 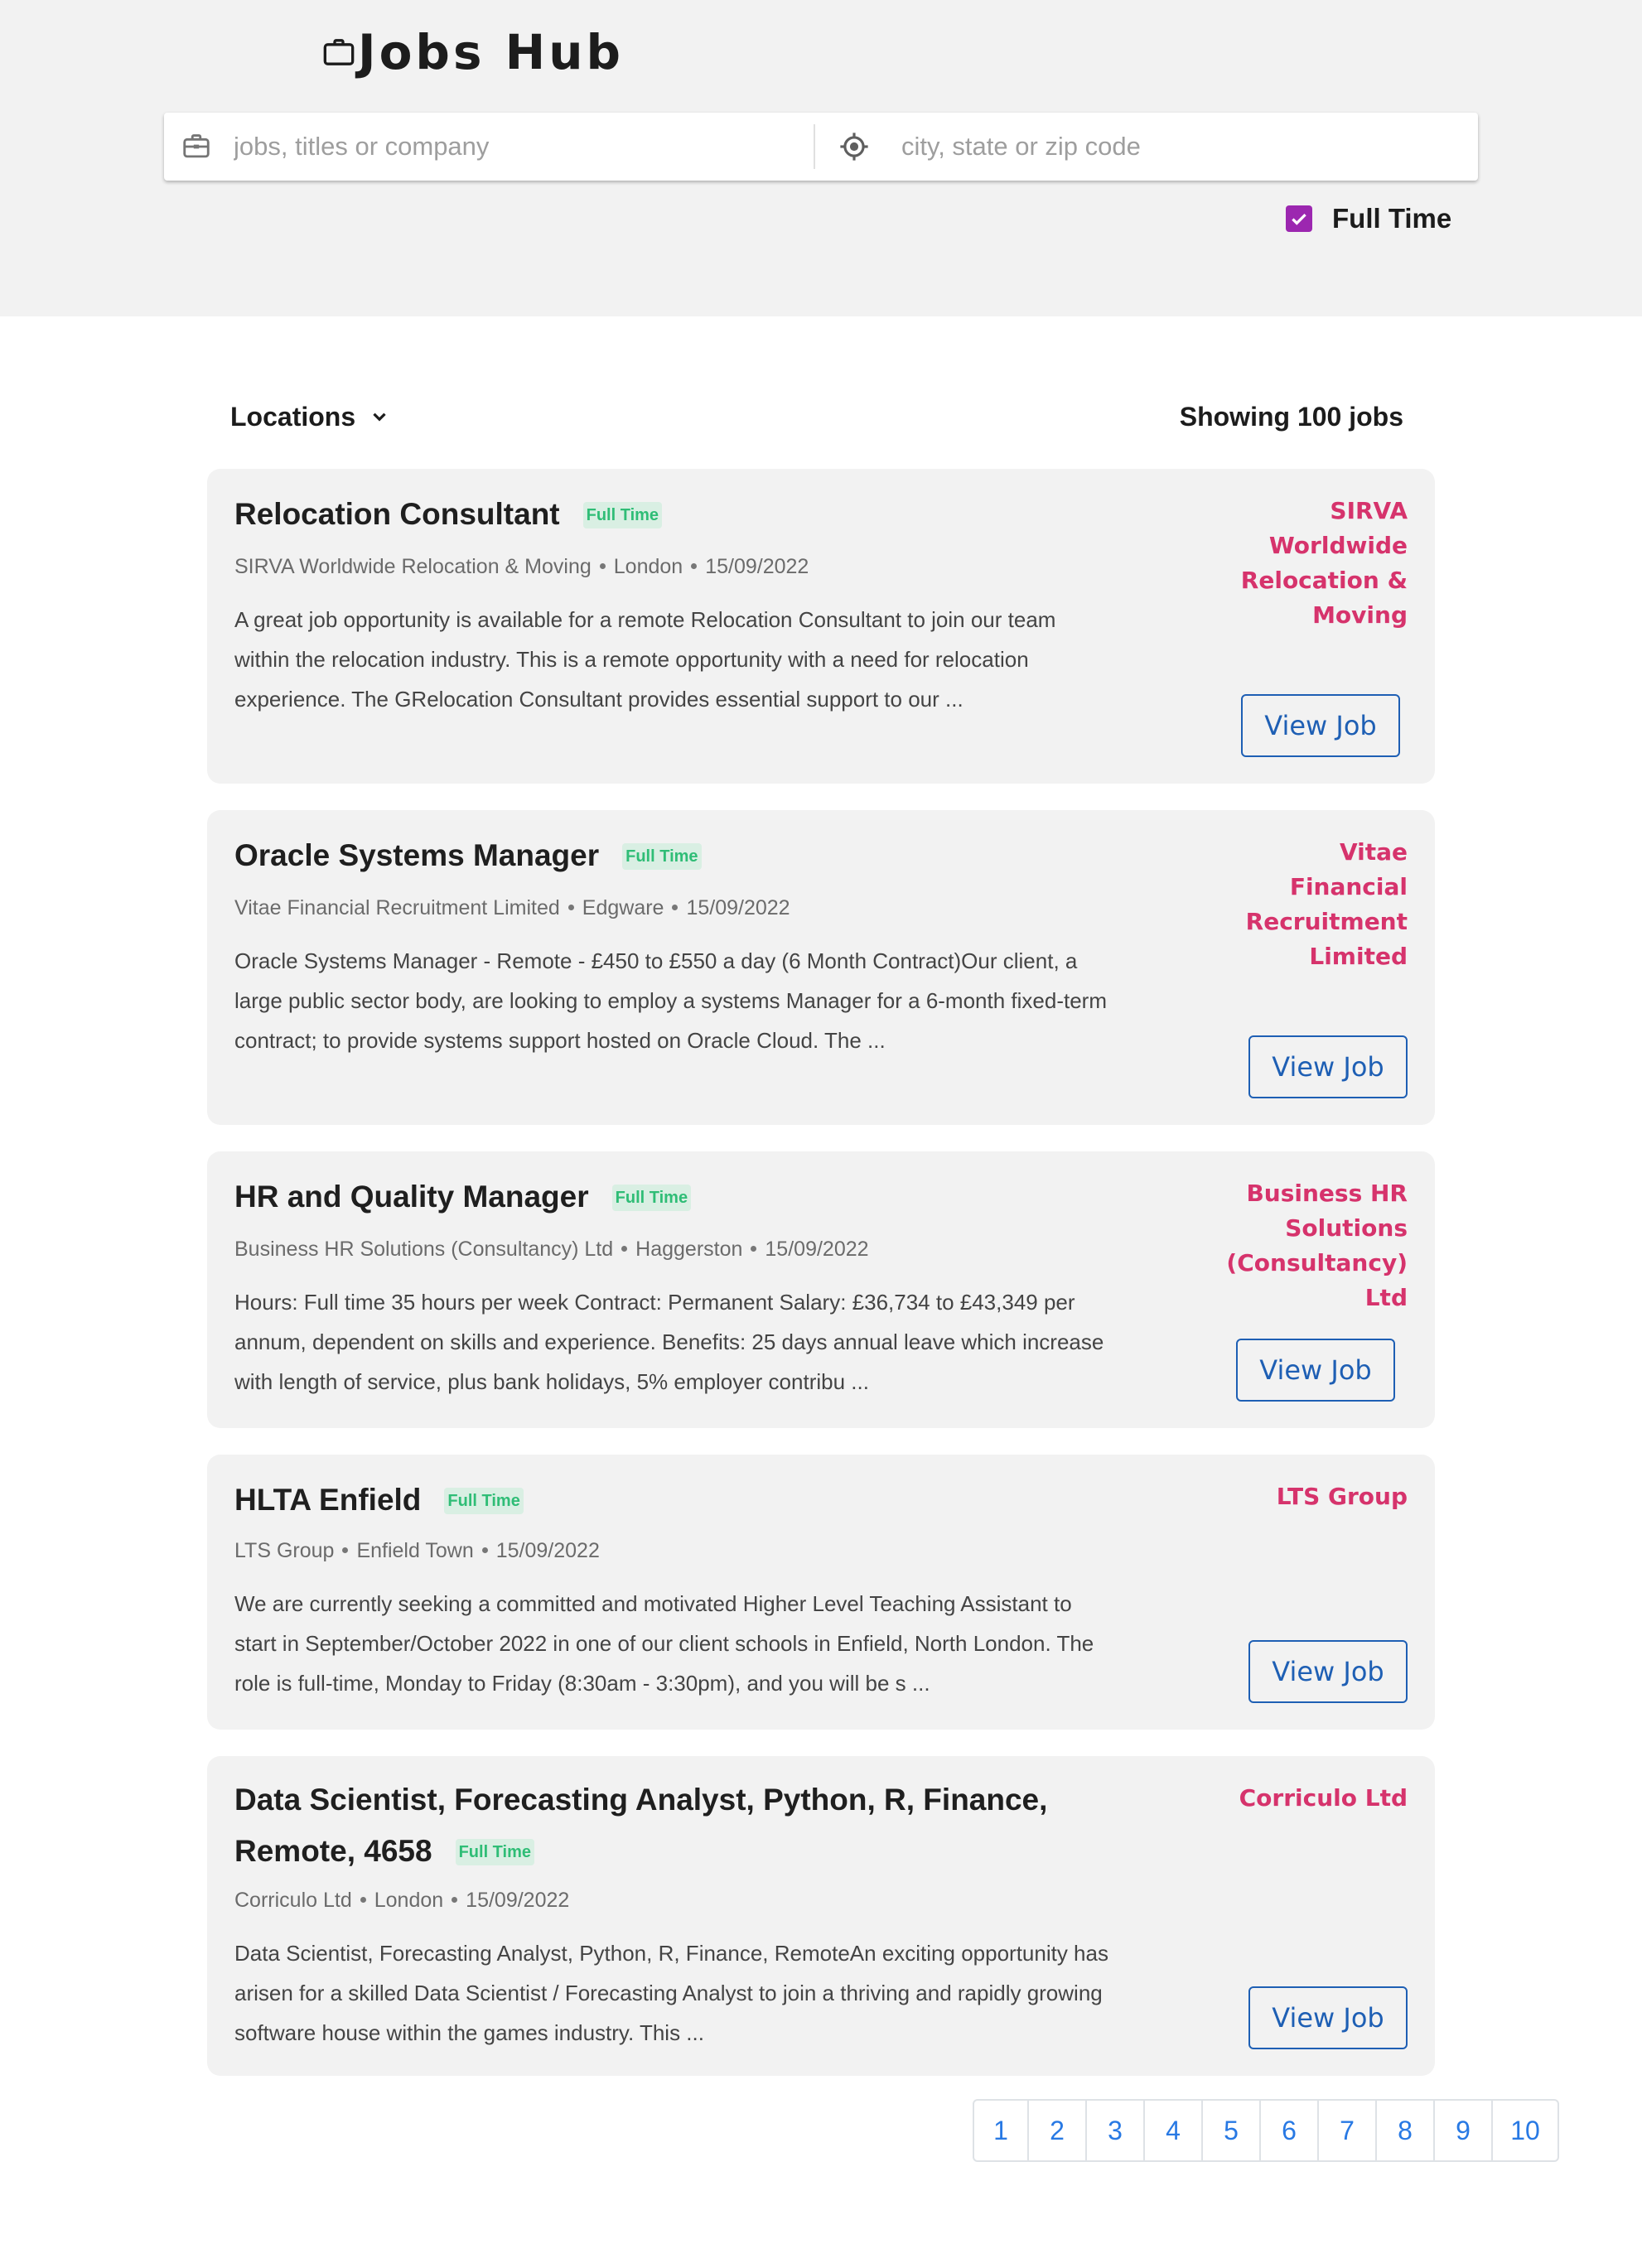 What do you see at coordinates (197, 146) in the screenshot?
I see `work-icon` at bounding box center [197, 146].